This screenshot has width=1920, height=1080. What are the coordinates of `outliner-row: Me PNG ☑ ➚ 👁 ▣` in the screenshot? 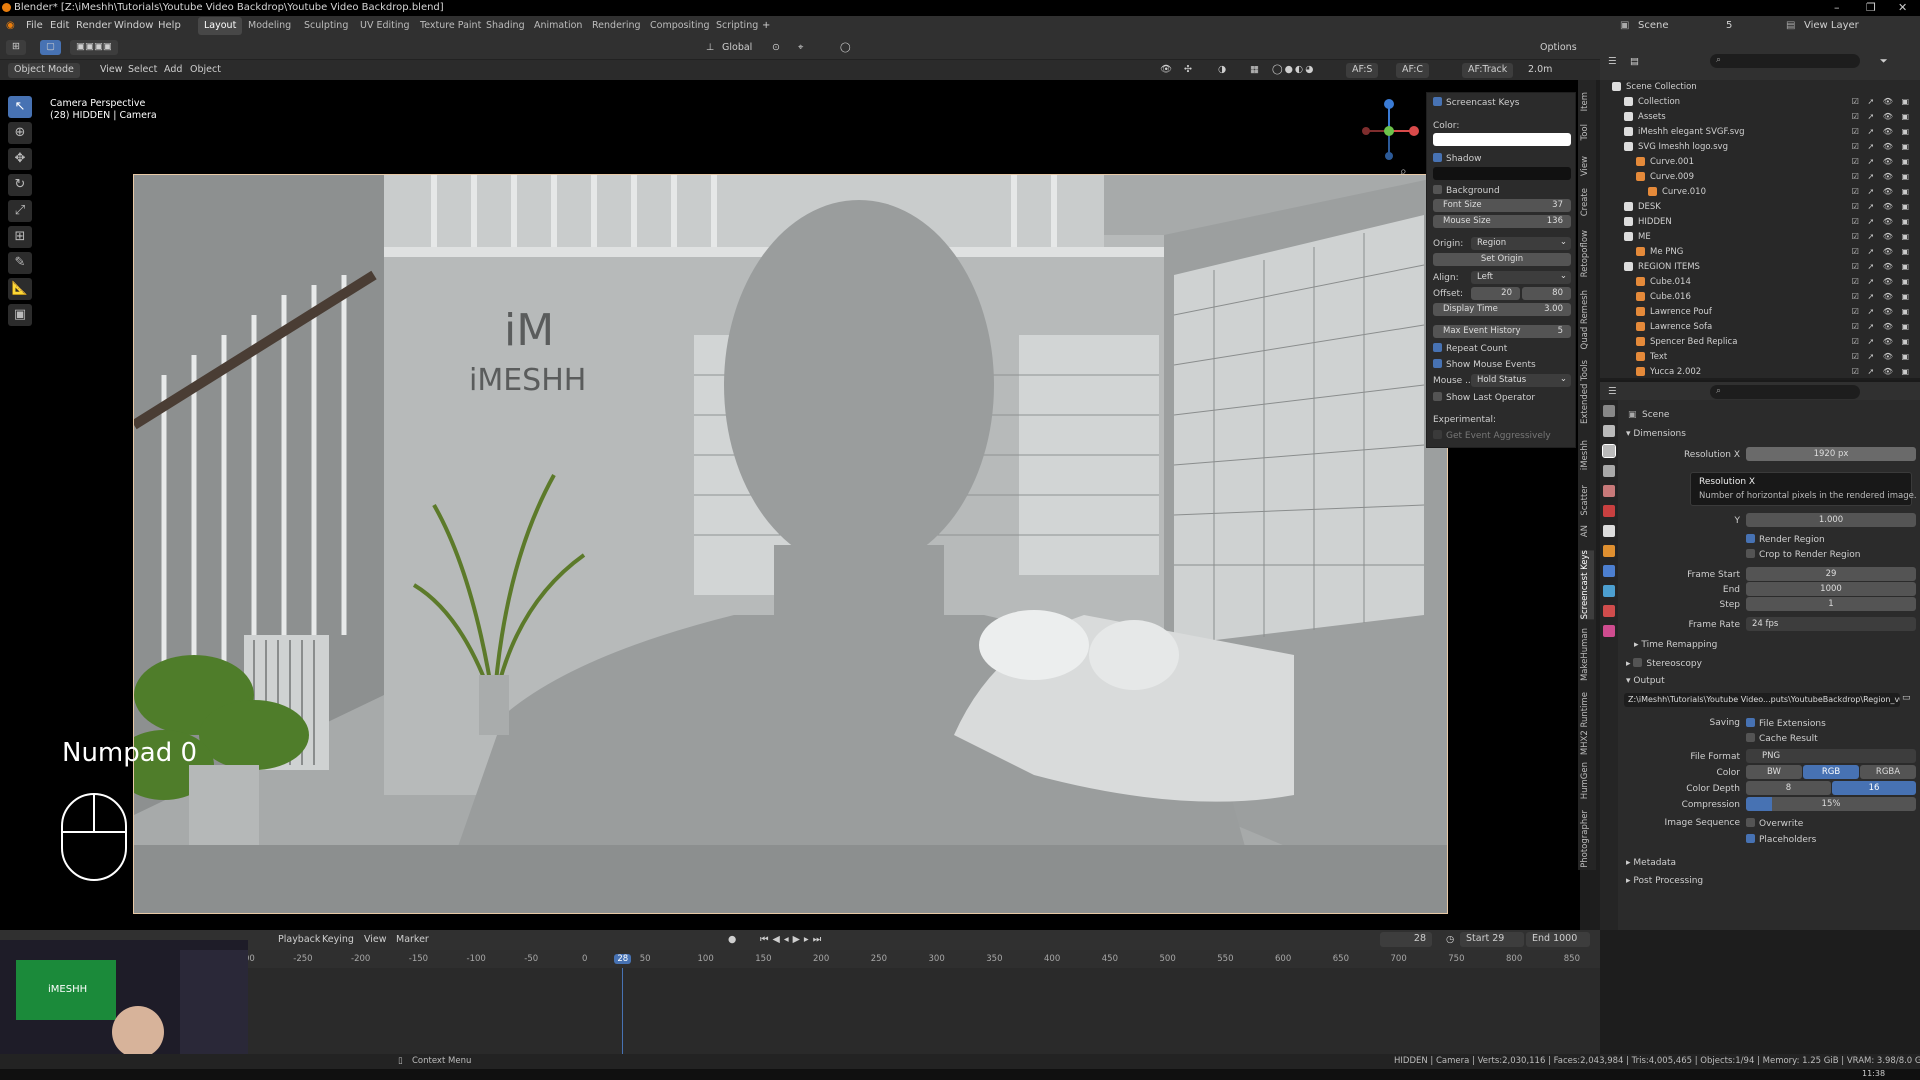 It's located at (1760, 252).